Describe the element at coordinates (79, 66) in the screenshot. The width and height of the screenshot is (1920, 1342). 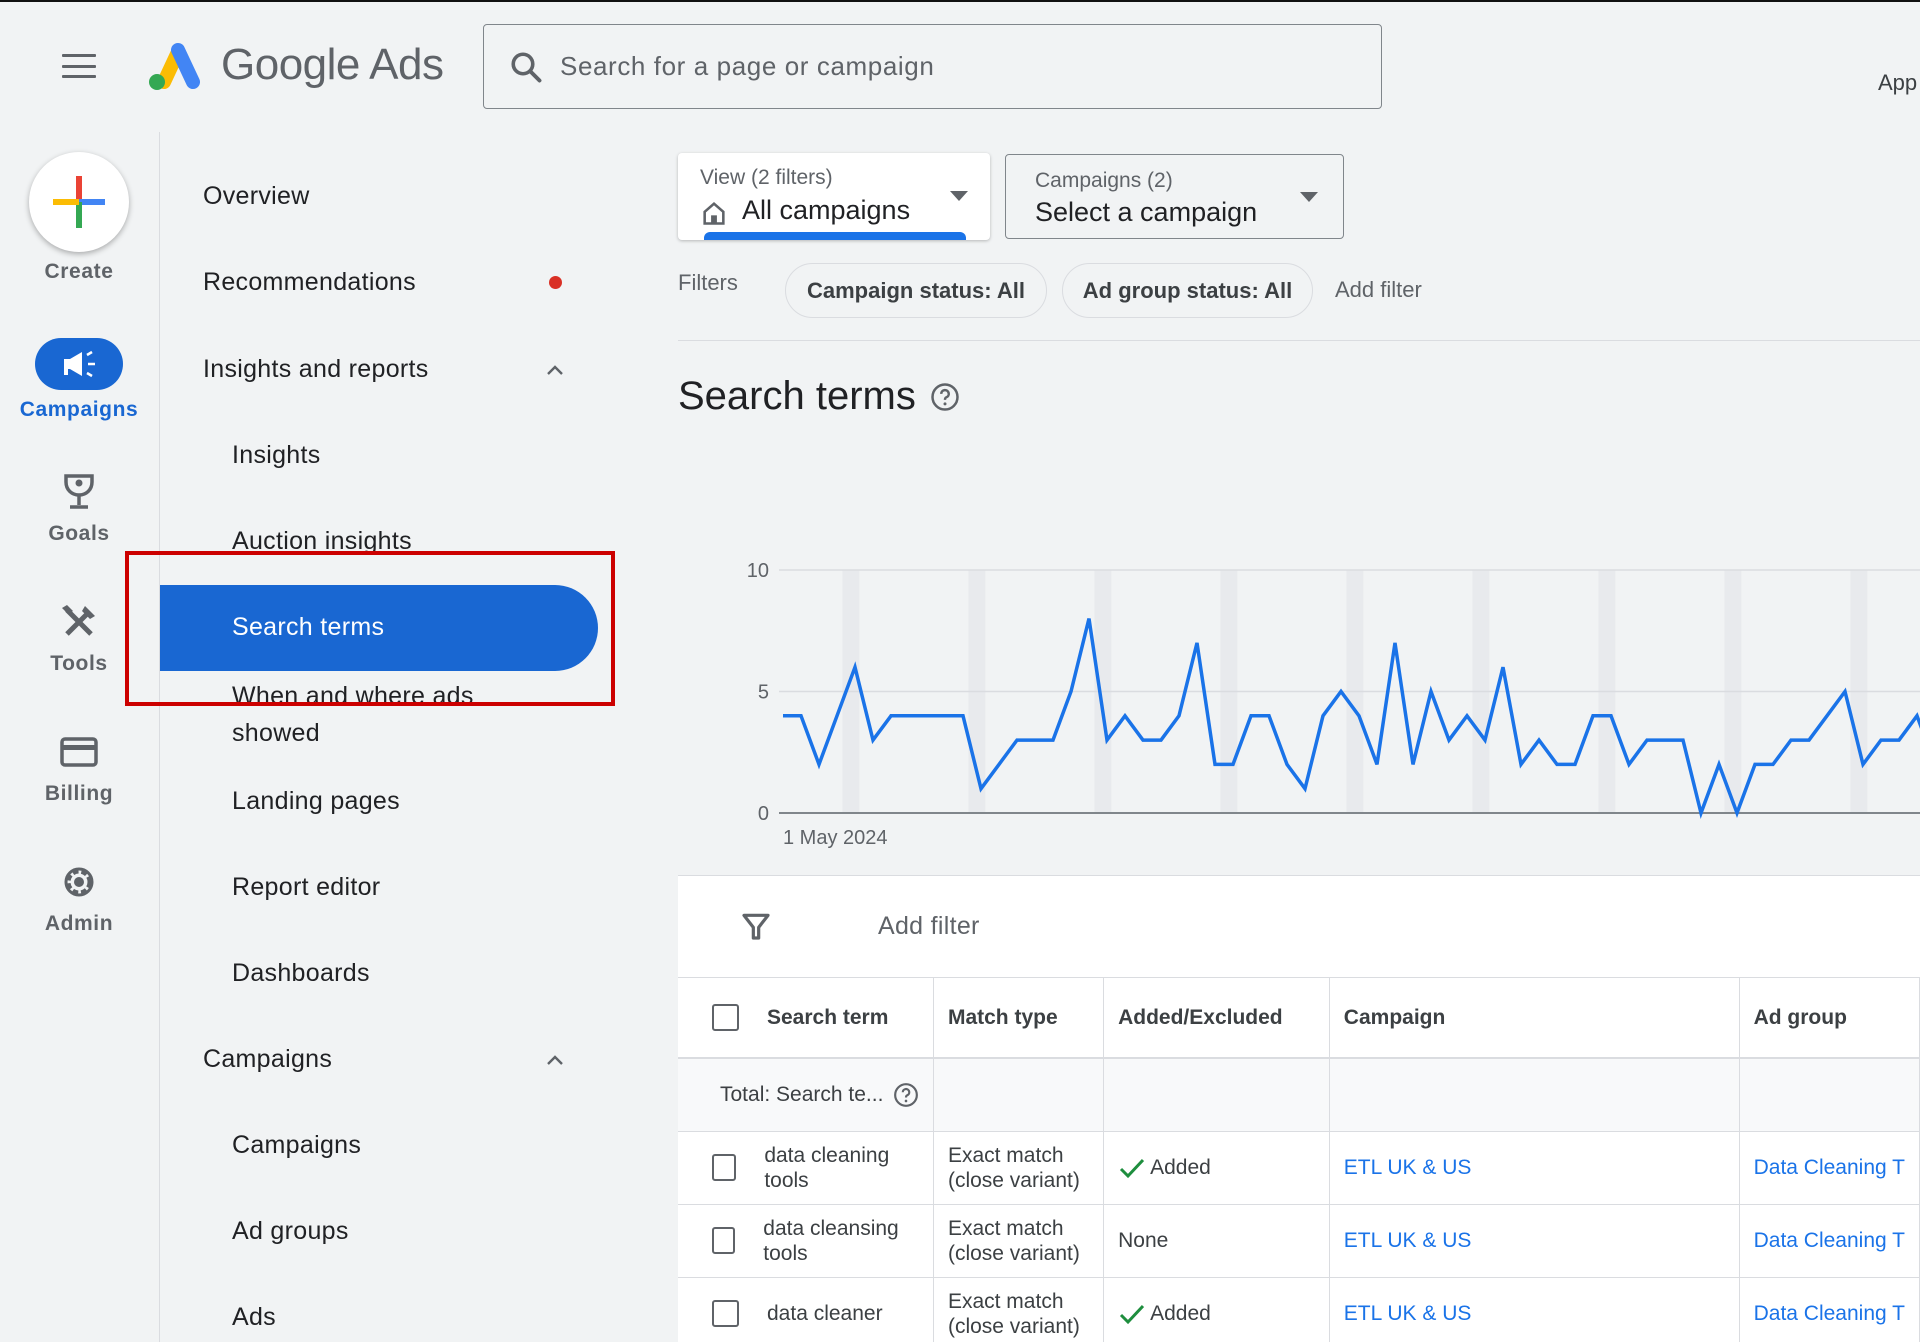
I see `main-menu-button` at that location.